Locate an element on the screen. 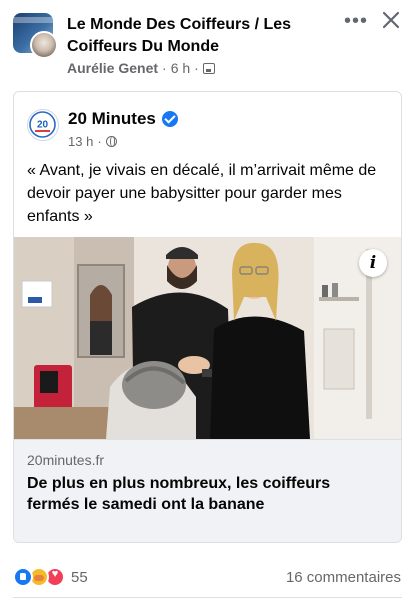  reaction-count: 55 is located at coordinates (79, 577).